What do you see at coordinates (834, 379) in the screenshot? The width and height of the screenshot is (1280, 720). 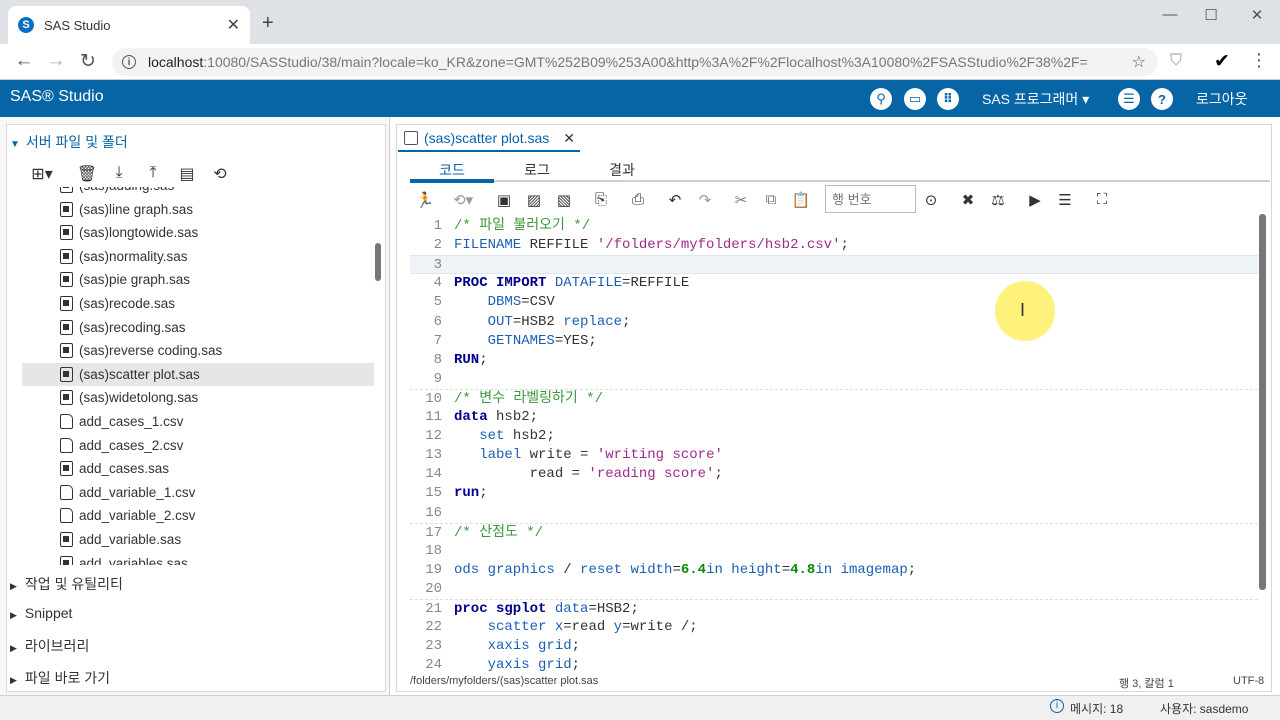 I see `code-line: 9` at bounding box center [834, 379].